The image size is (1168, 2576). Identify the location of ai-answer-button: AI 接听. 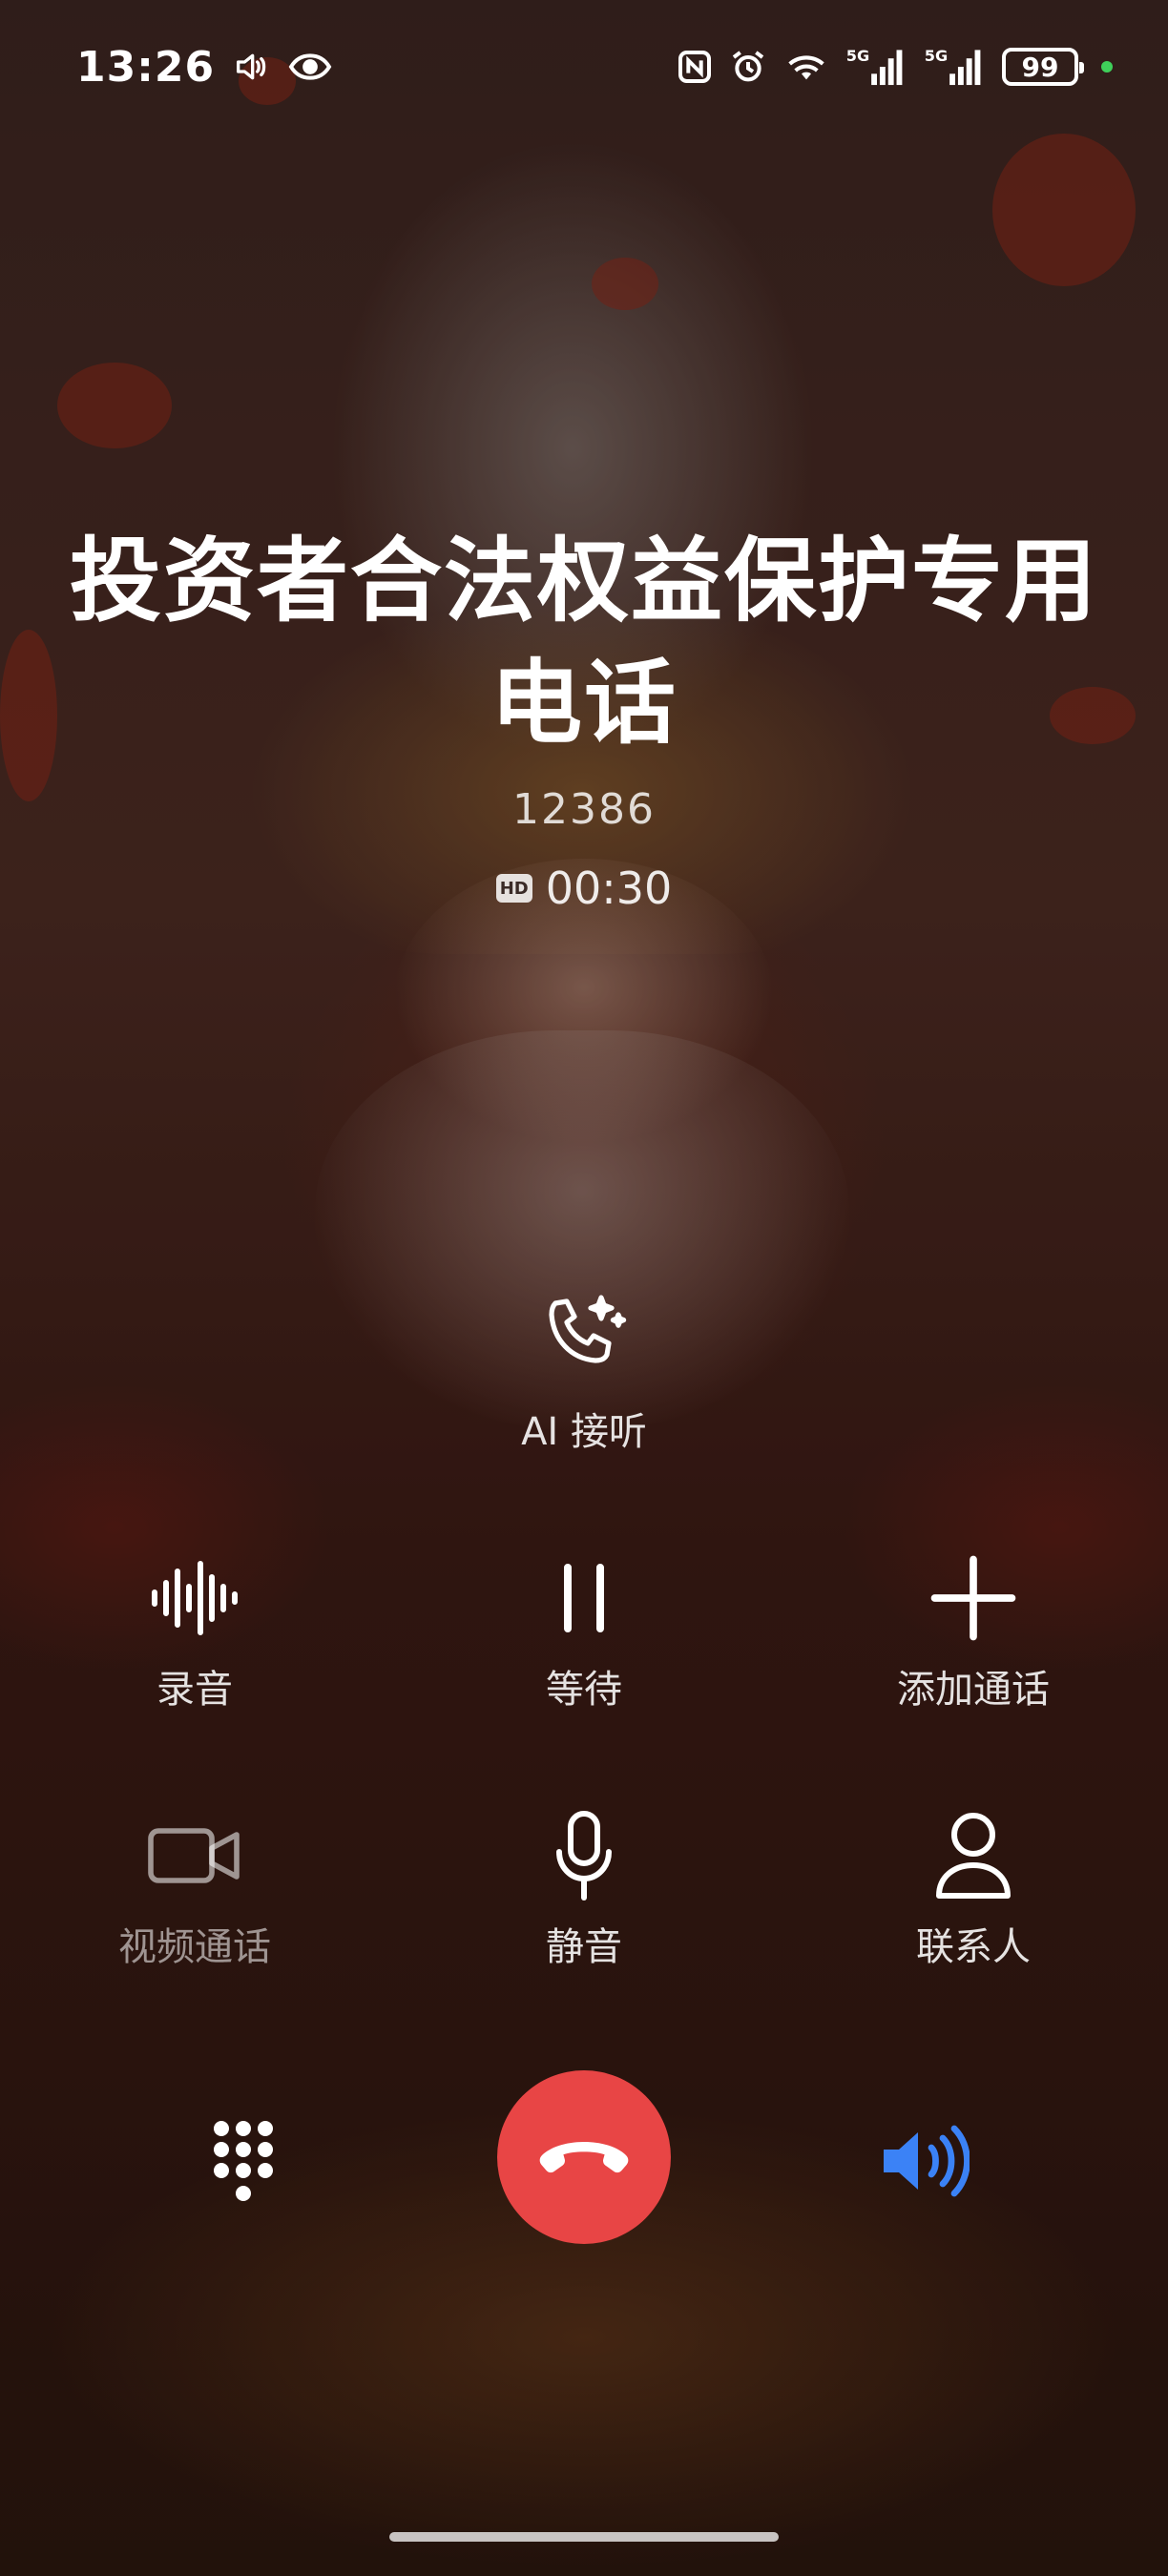
(584, 1374).